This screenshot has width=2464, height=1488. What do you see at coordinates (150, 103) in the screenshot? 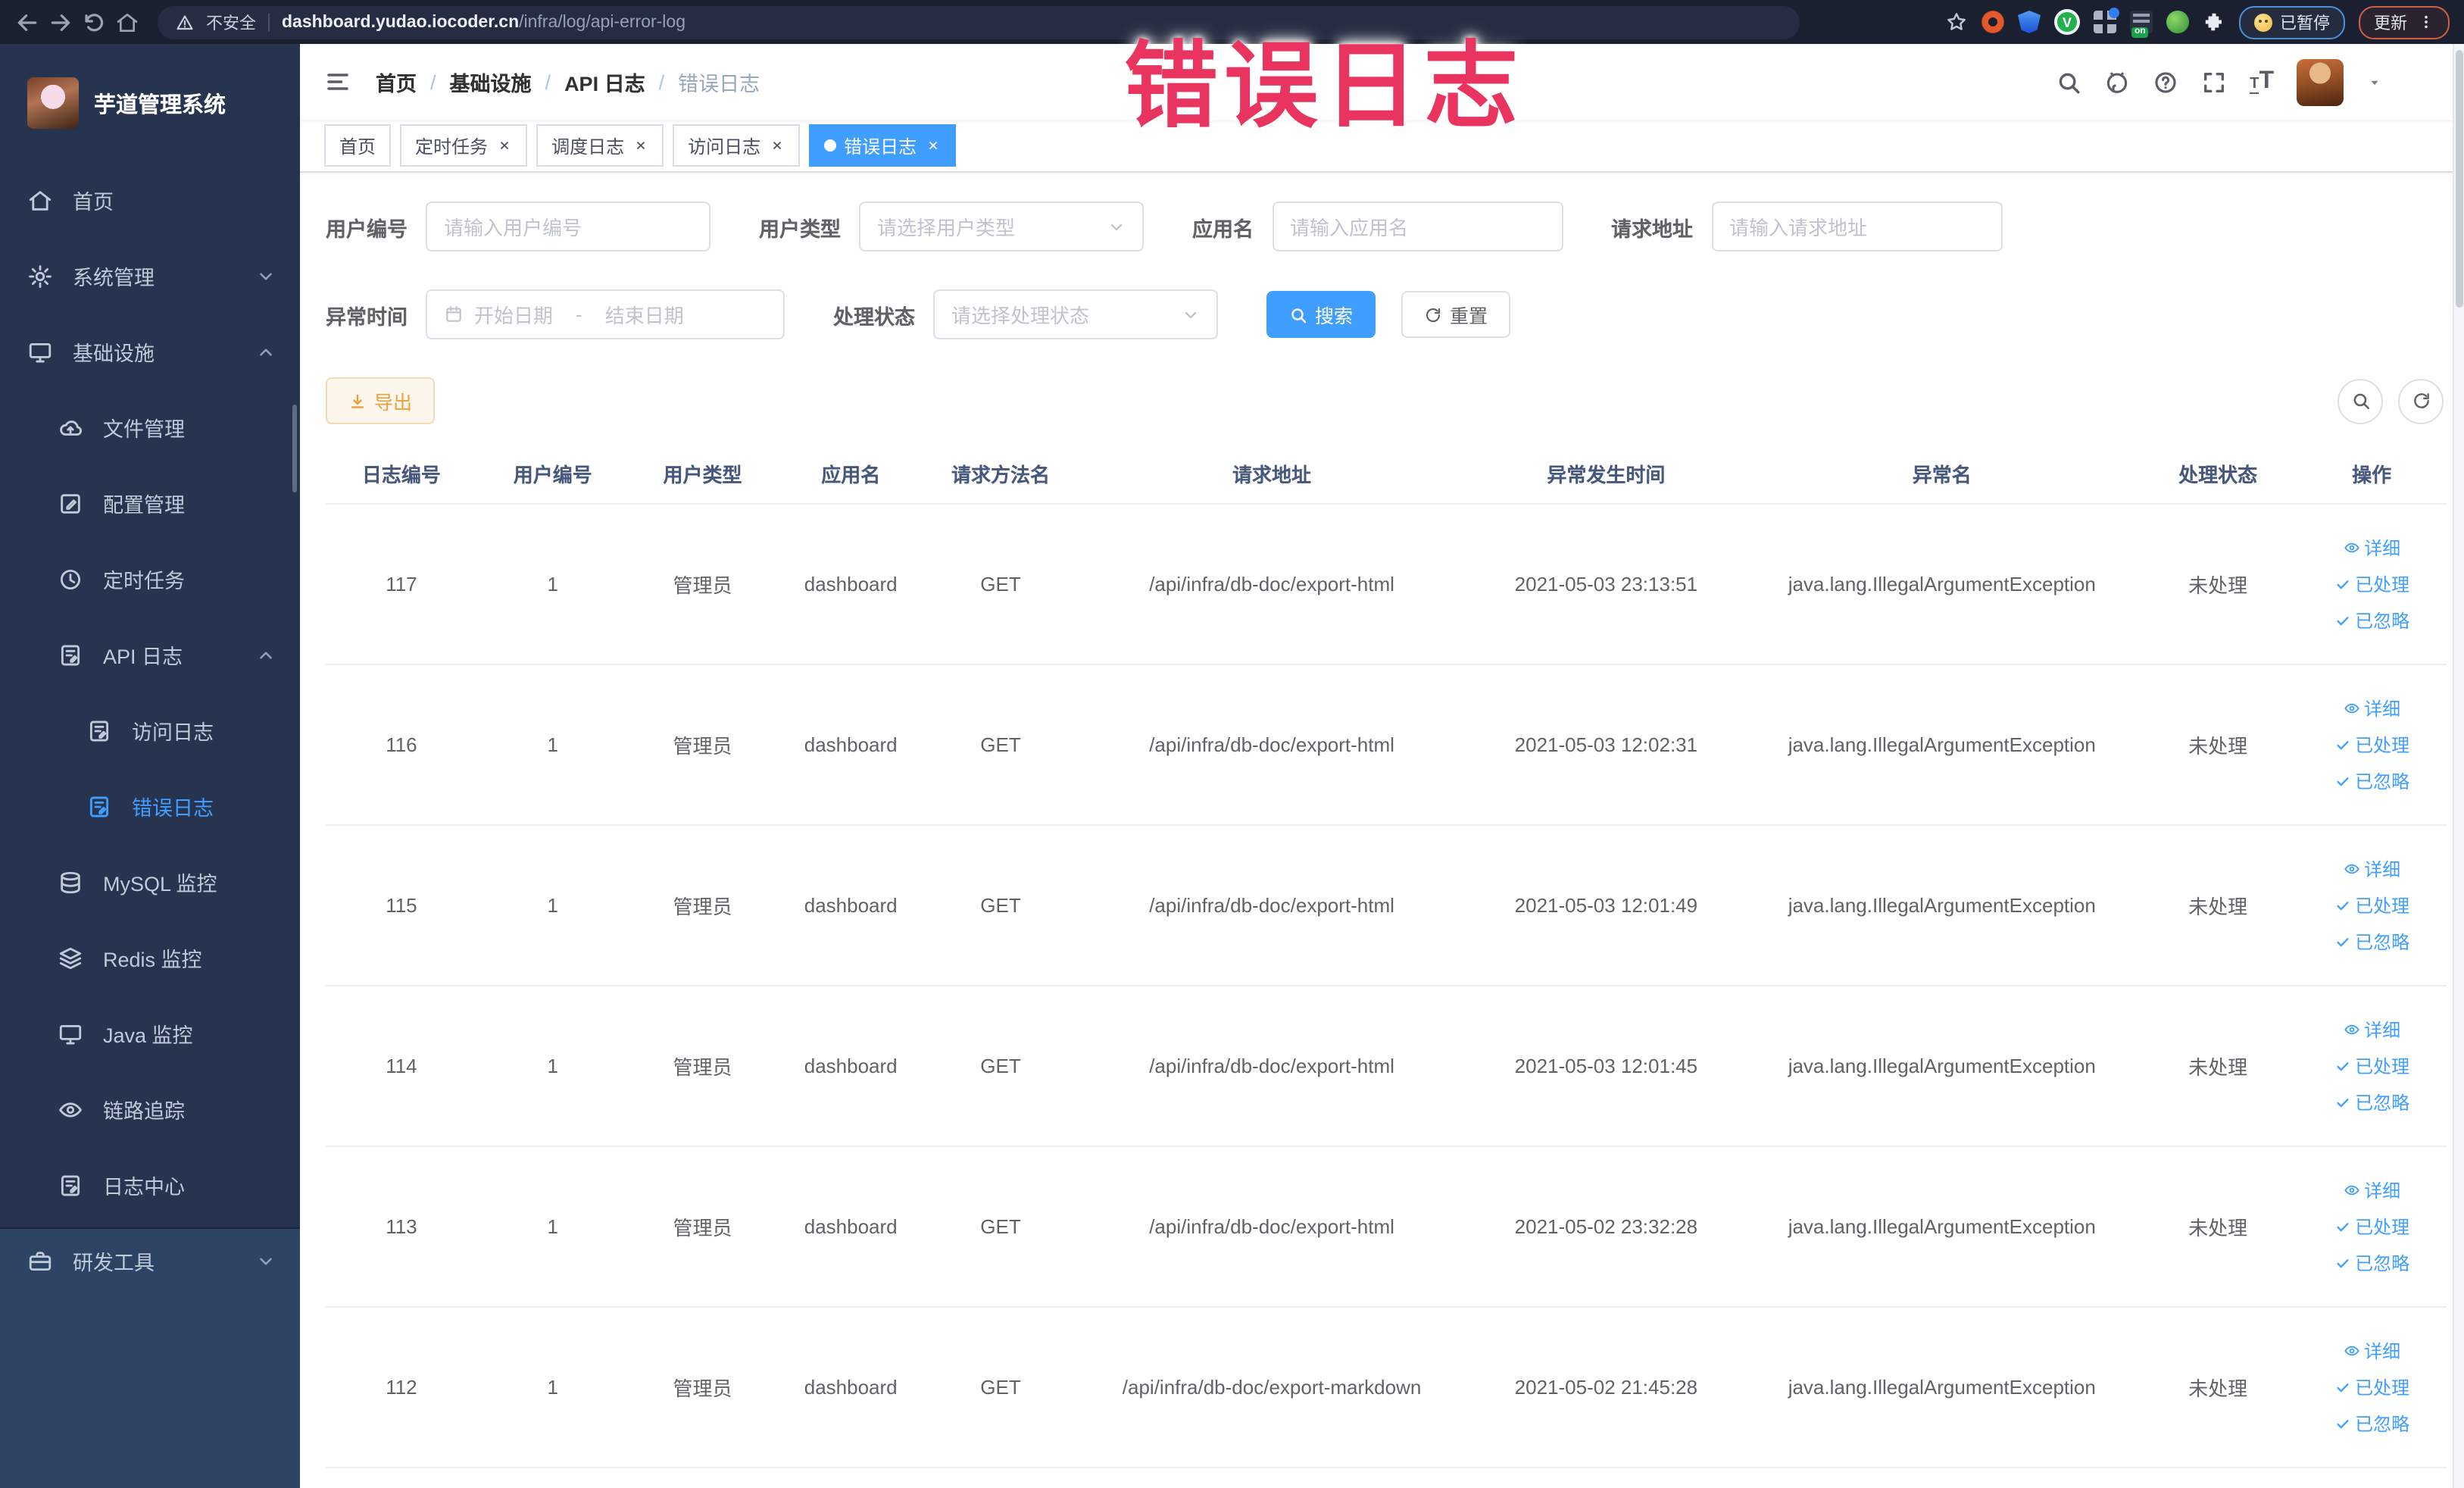
I see `sidebar-logo: 芋道管理系统` at bounding box center [150, 103].